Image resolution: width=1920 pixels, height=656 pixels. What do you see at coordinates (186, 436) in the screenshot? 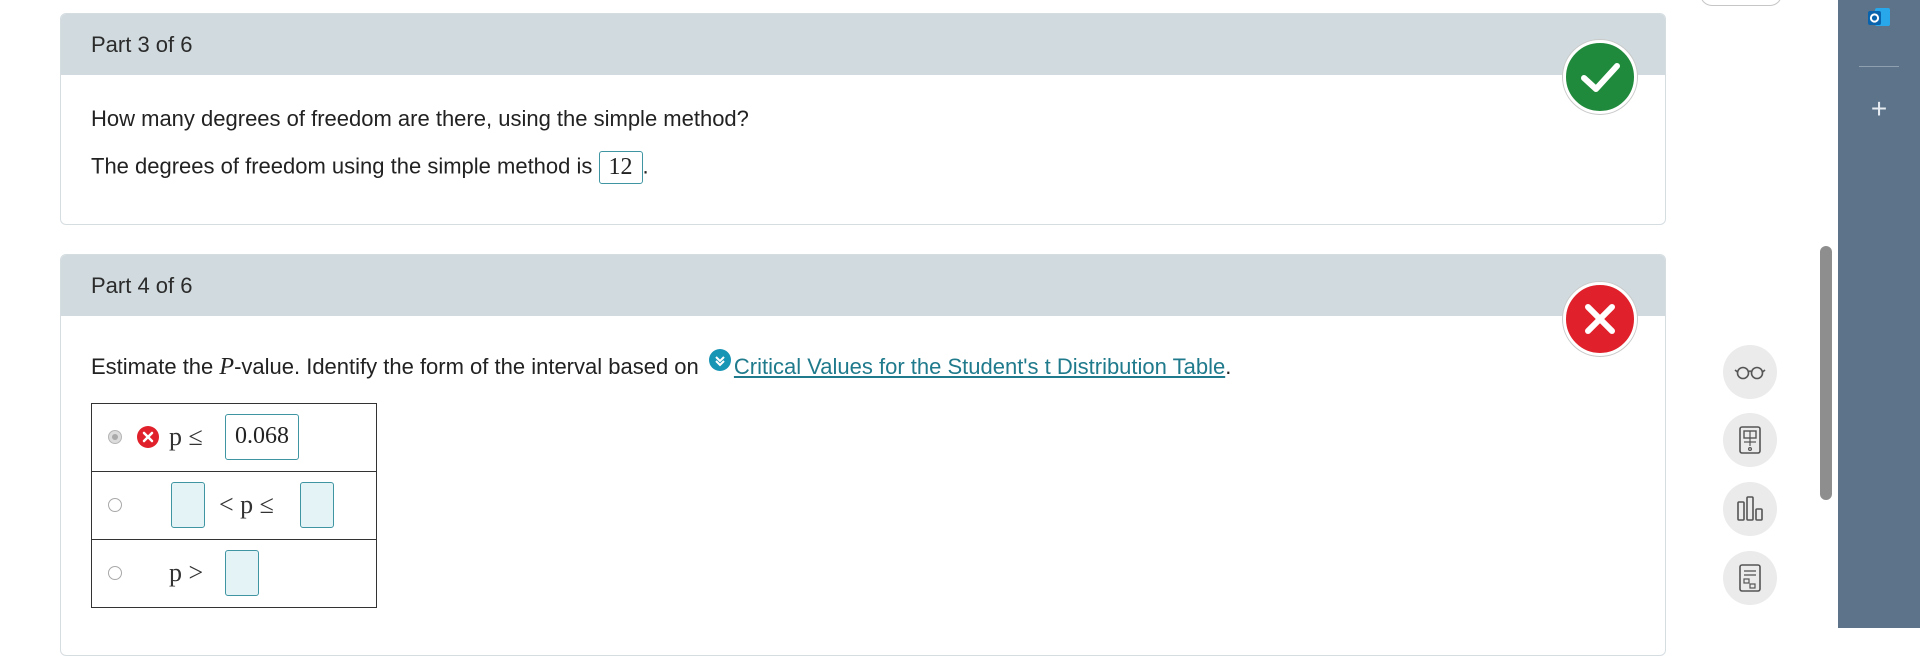
I see `option-1-expression: p ≤` at bounding box center [186, 436].